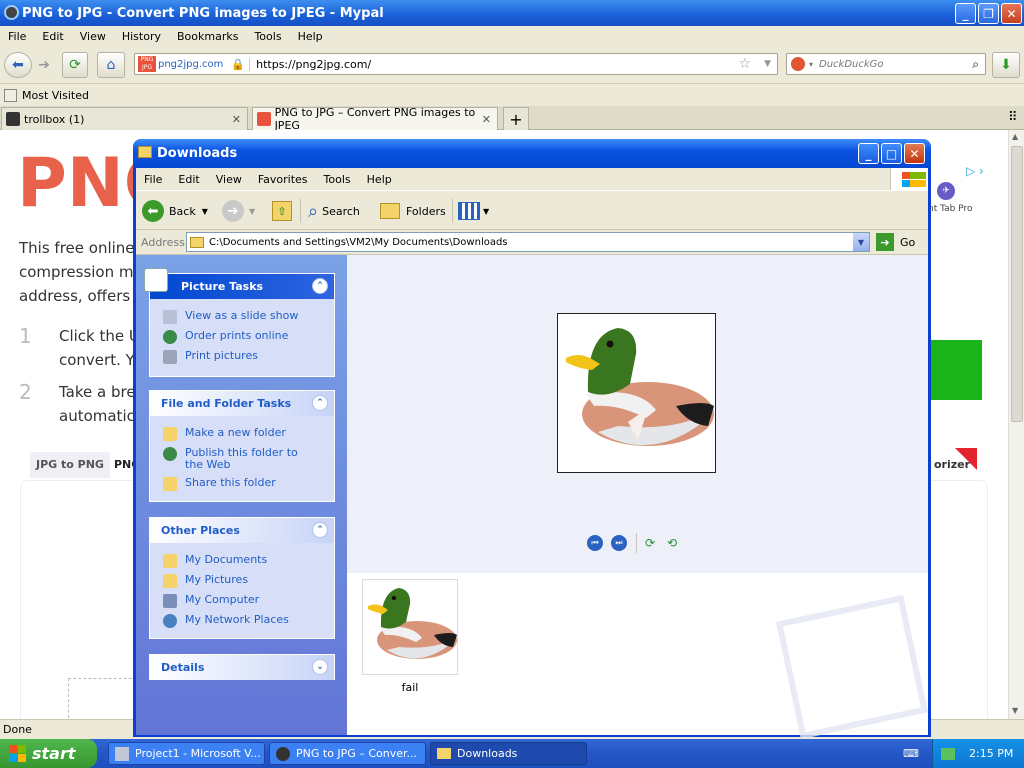 Image resolution: width=1024 pixels, height=768 pixels. I want to click on views-button: ▼, so click(473, 211).